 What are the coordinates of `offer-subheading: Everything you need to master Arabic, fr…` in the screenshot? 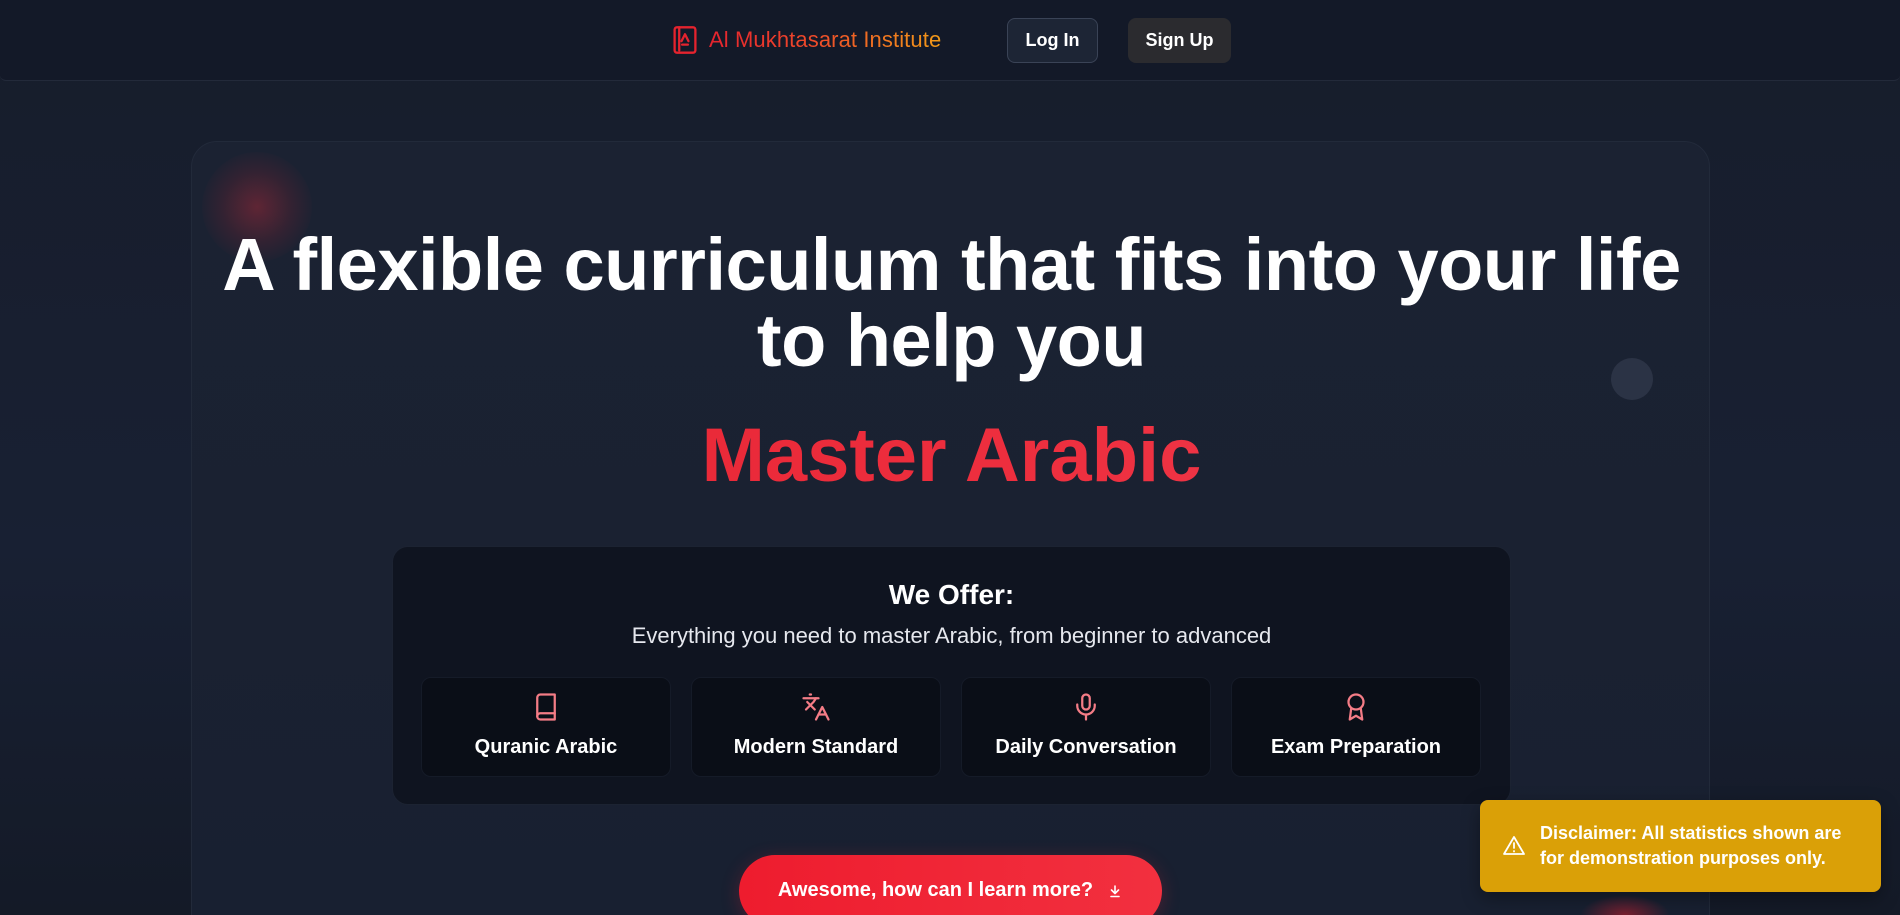 It's located at (951, 635).